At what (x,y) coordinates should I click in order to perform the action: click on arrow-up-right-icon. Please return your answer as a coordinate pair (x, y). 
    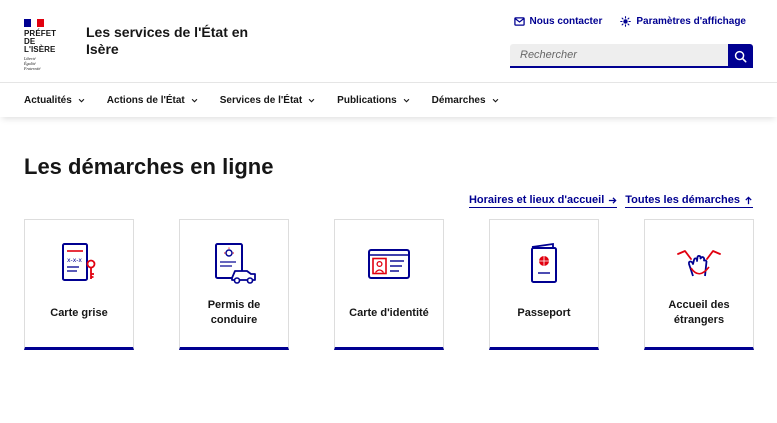
    Looking at the image, I should click on (748, 199).